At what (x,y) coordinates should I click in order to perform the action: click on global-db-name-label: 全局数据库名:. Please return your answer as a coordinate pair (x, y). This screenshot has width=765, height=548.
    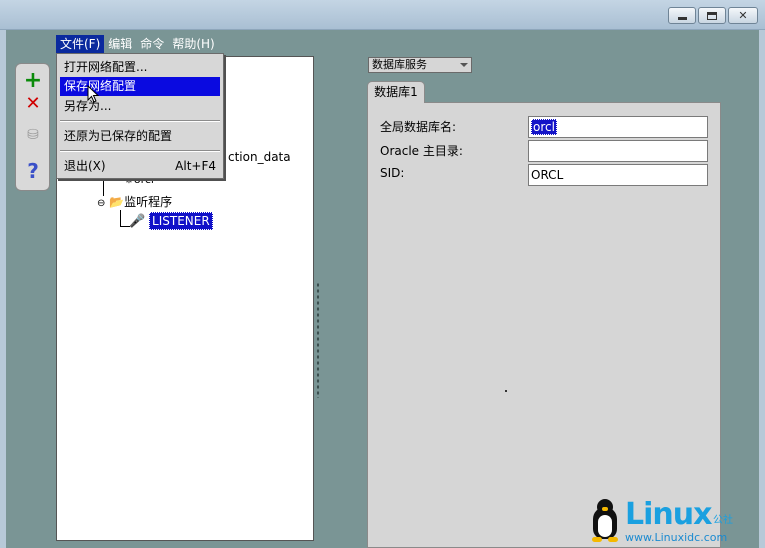
    Looking at the image, I should click on (418, 127).